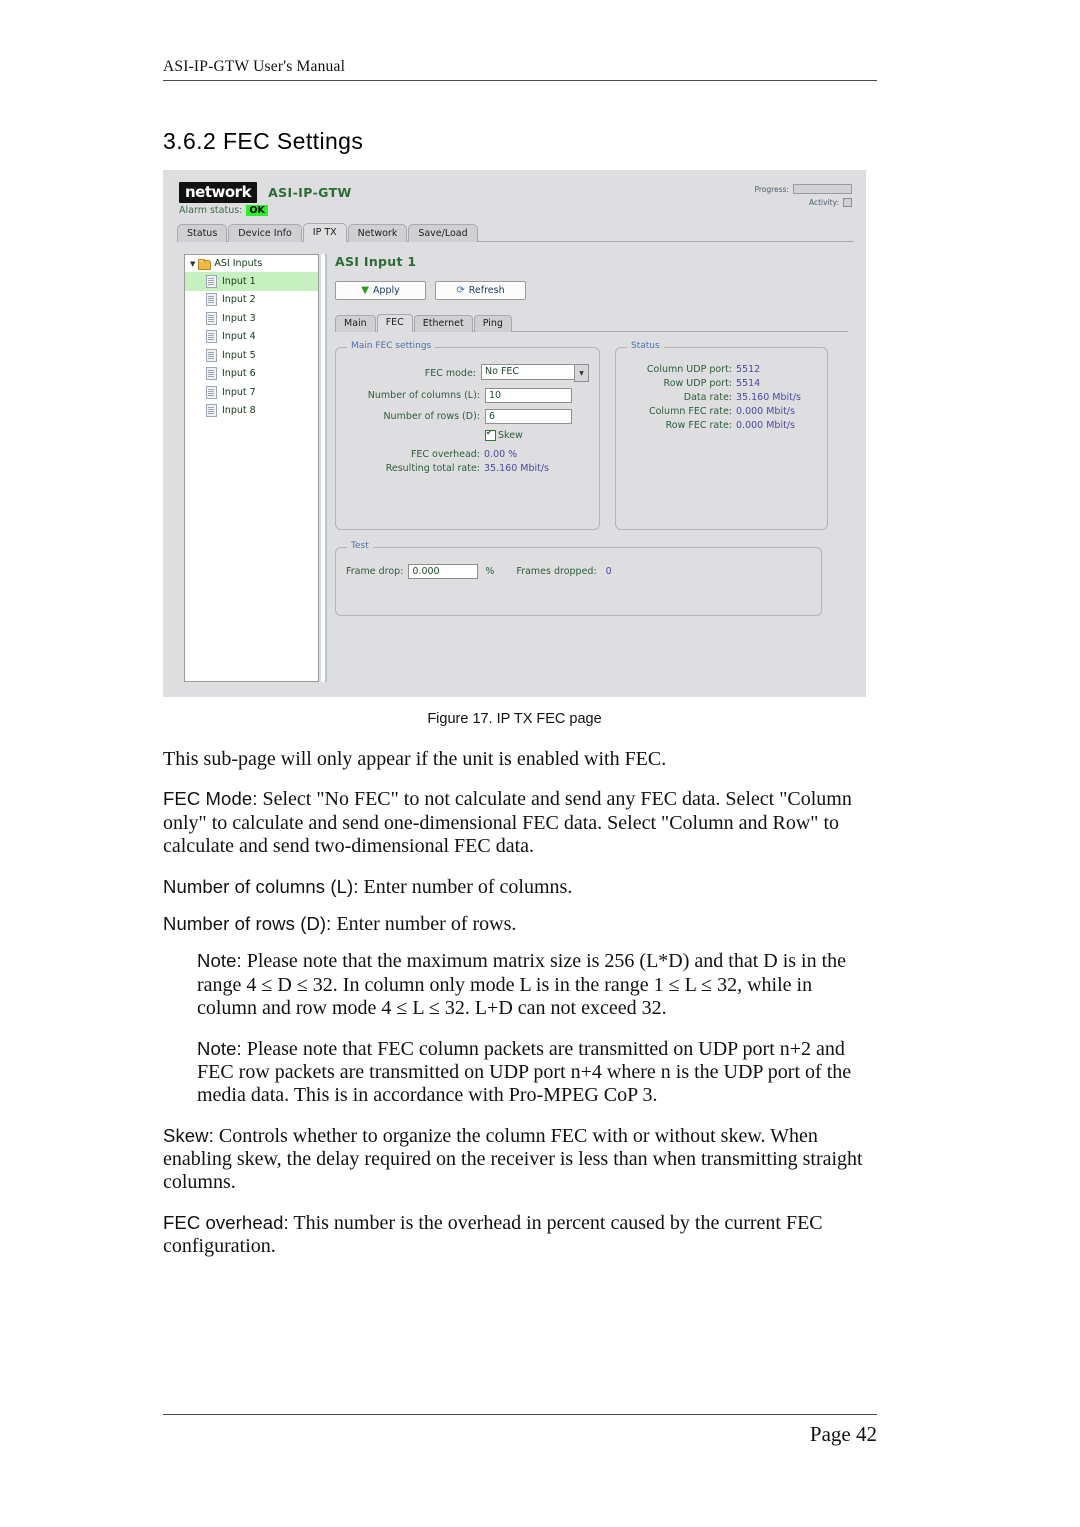  I want to click on total-rate-row: Resulting total rate: 35.160 Mbit/s, so click(467, 468).